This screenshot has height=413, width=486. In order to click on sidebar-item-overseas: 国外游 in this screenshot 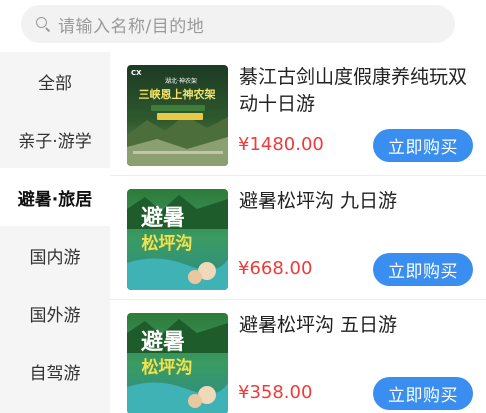, I will do `click(55, 313)`.